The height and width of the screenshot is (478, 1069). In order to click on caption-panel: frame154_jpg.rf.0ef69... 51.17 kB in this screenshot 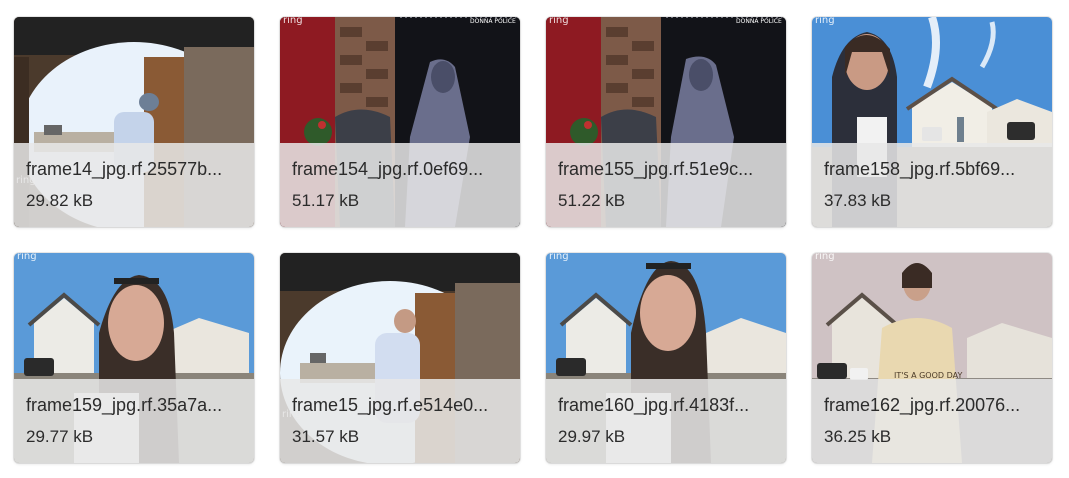, I will do `click(400, 185)`.